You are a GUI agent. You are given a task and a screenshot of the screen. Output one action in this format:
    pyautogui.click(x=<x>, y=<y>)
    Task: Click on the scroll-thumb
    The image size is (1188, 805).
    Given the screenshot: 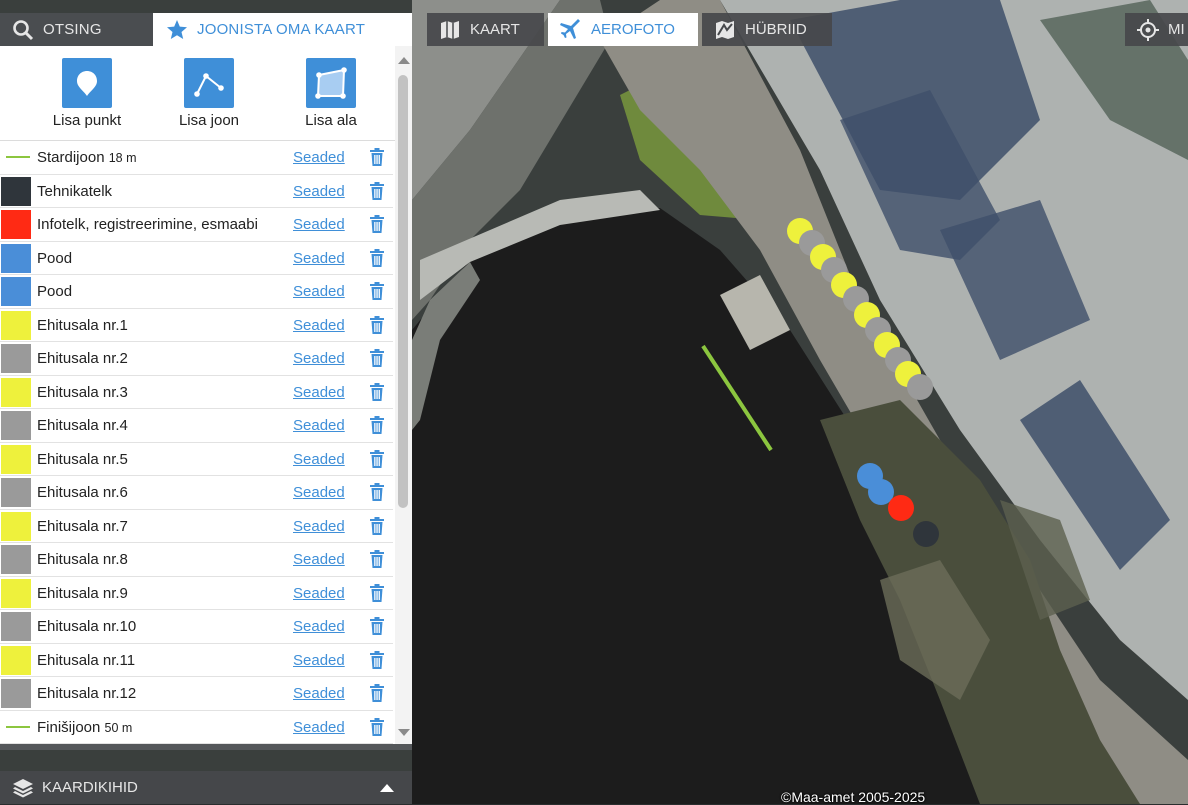 What is the action you would take?
    pyautogui.click(x=403, y=291)
    